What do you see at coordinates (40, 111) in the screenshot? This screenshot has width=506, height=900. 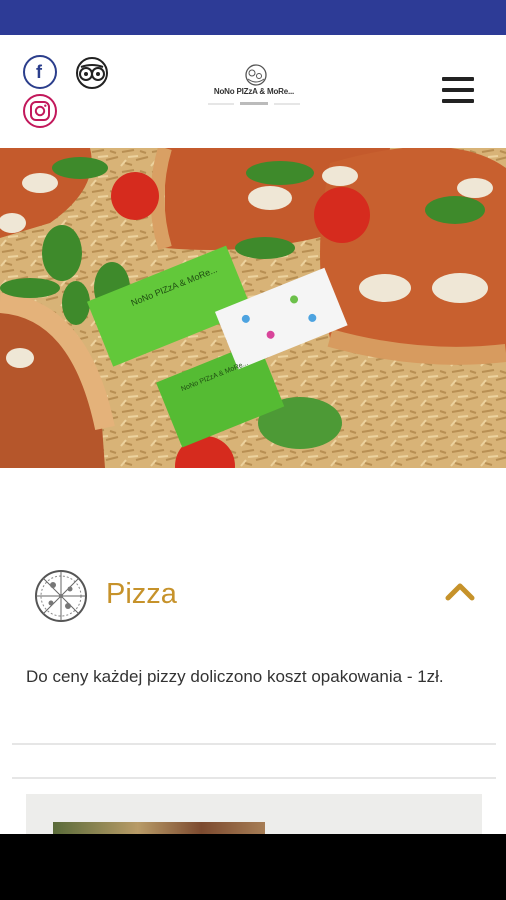 I see `instagram-icon` at bounding box center [40, 111].